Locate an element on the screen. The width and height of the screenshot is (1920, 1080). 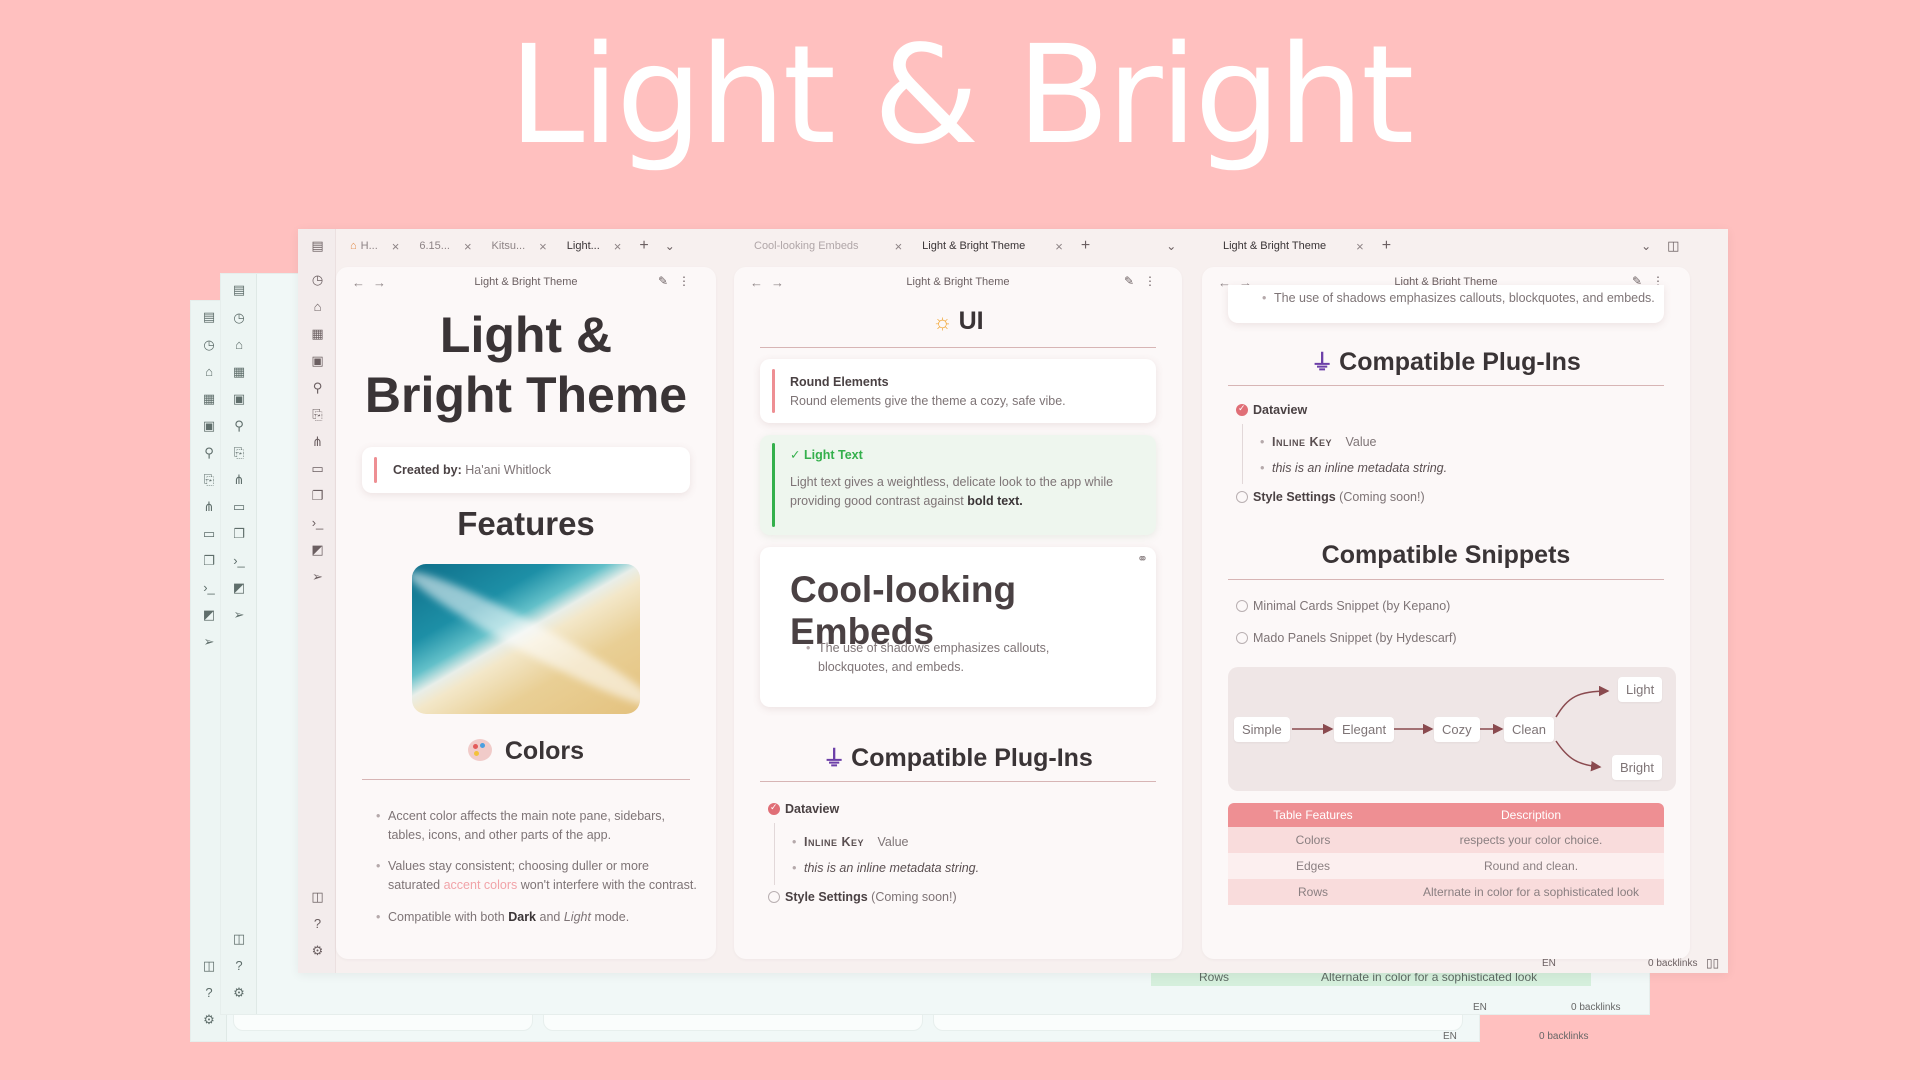
bullet-compatible-text-b: mode. is located at coordinates (612, 917).